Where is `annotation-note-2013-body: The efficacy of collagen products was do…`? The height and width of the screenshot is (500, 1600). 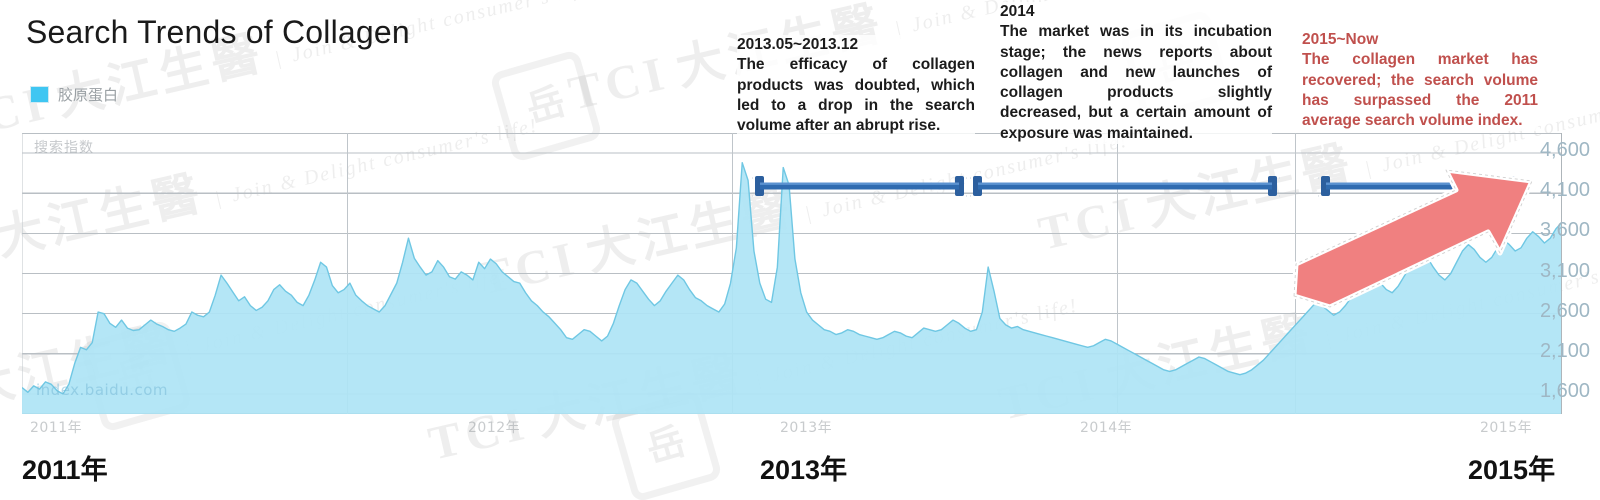
annotation-note-2013-body: The efficacy of collagen products was do… is located at coordinates (856, 95).